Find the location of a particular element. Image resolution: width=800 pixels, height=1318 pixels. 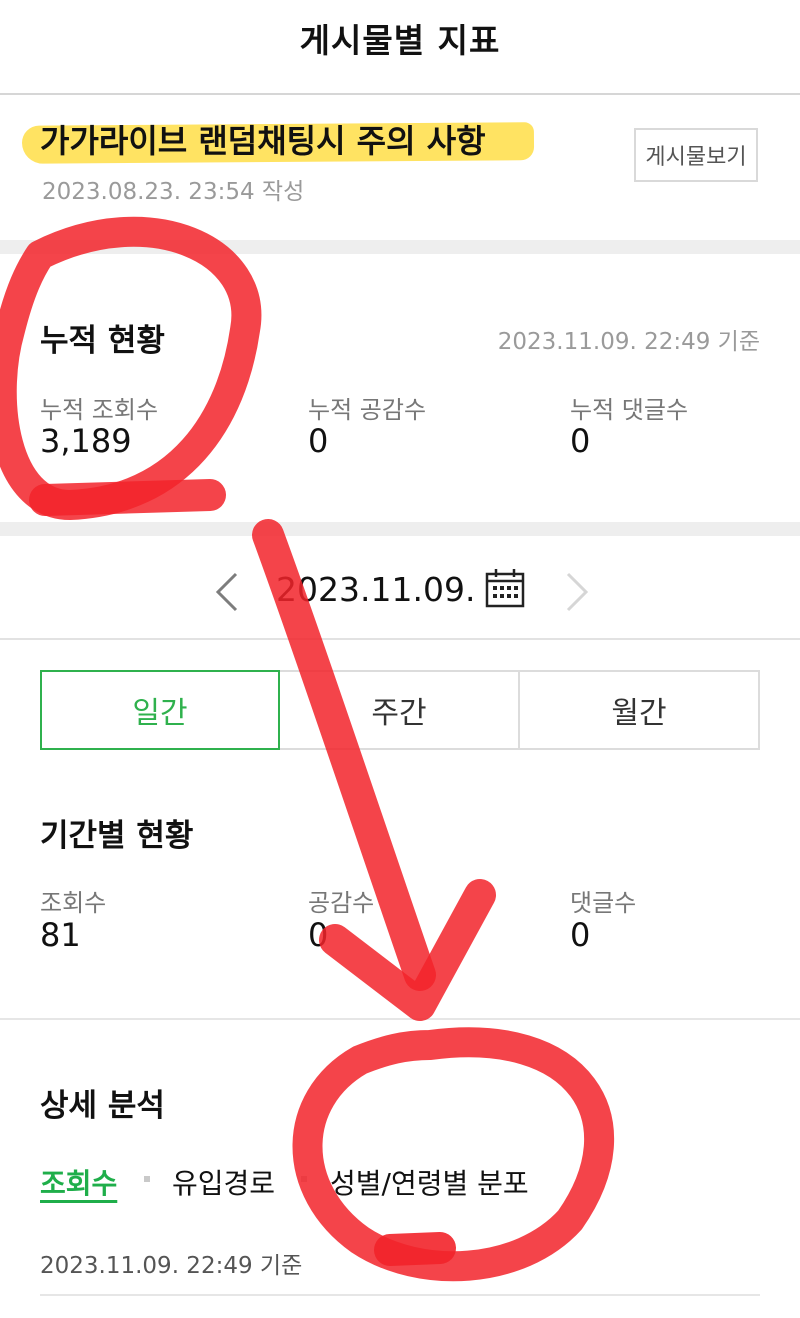

cumulative-basis: 2023.11.09. 22:49 기준 is located at coordinates (628, 342).